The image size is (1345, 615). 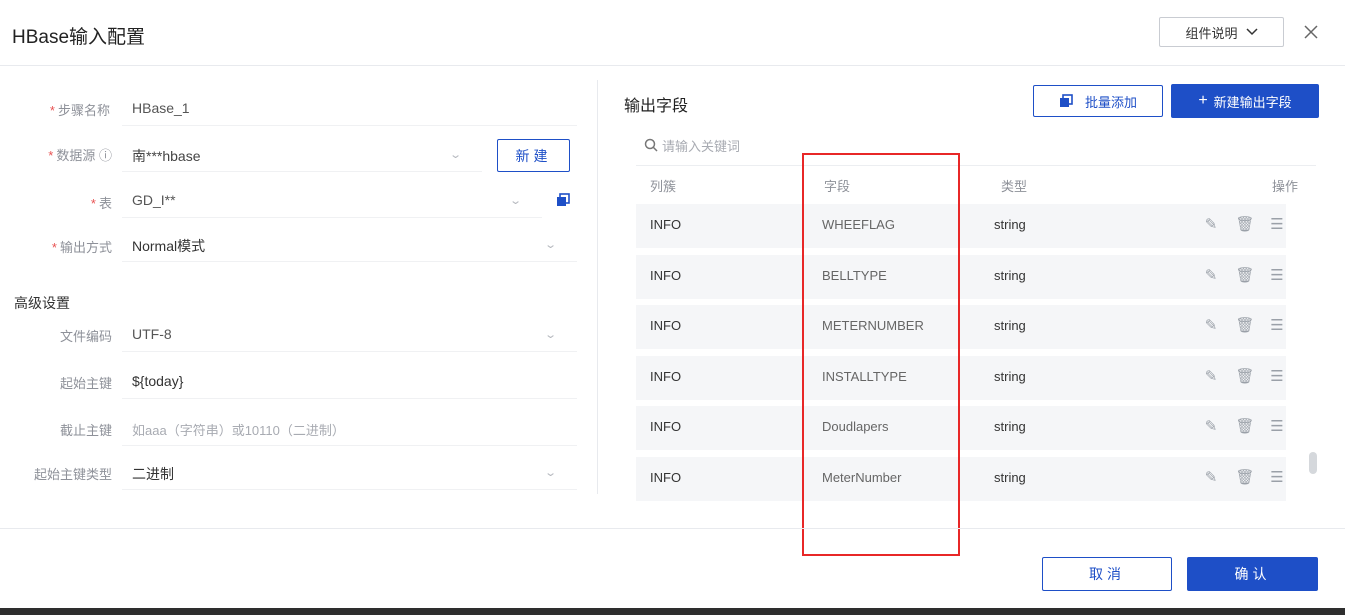 I want to click on row-field: METERNUMBER, so click(x=873, y=325).